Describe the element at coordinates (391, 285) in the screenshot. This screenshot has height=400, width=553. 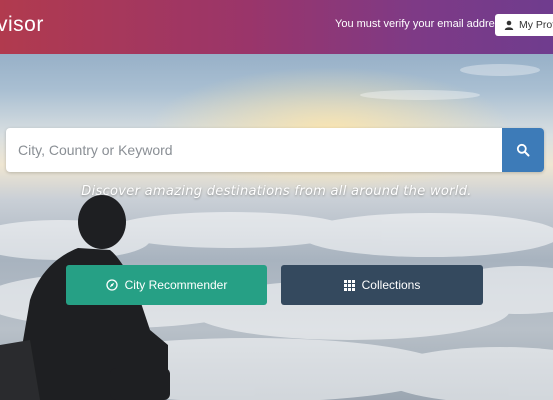
I see `collections-label: Collections` at that location.